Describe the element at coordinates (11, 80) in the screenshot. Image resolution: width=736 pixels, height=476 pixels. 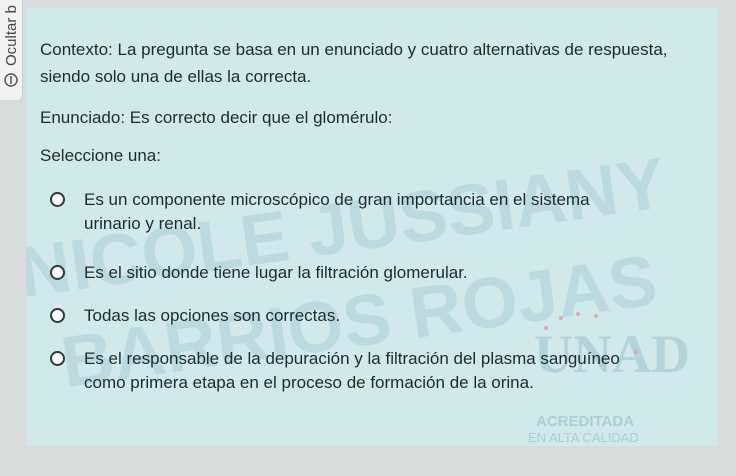
I see `collapse-icon` at that location.